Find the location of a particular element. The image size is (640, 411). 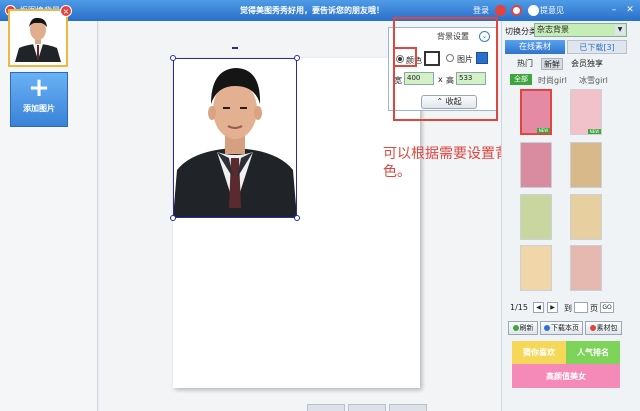

user-icon is located at coordinates (500, 10).